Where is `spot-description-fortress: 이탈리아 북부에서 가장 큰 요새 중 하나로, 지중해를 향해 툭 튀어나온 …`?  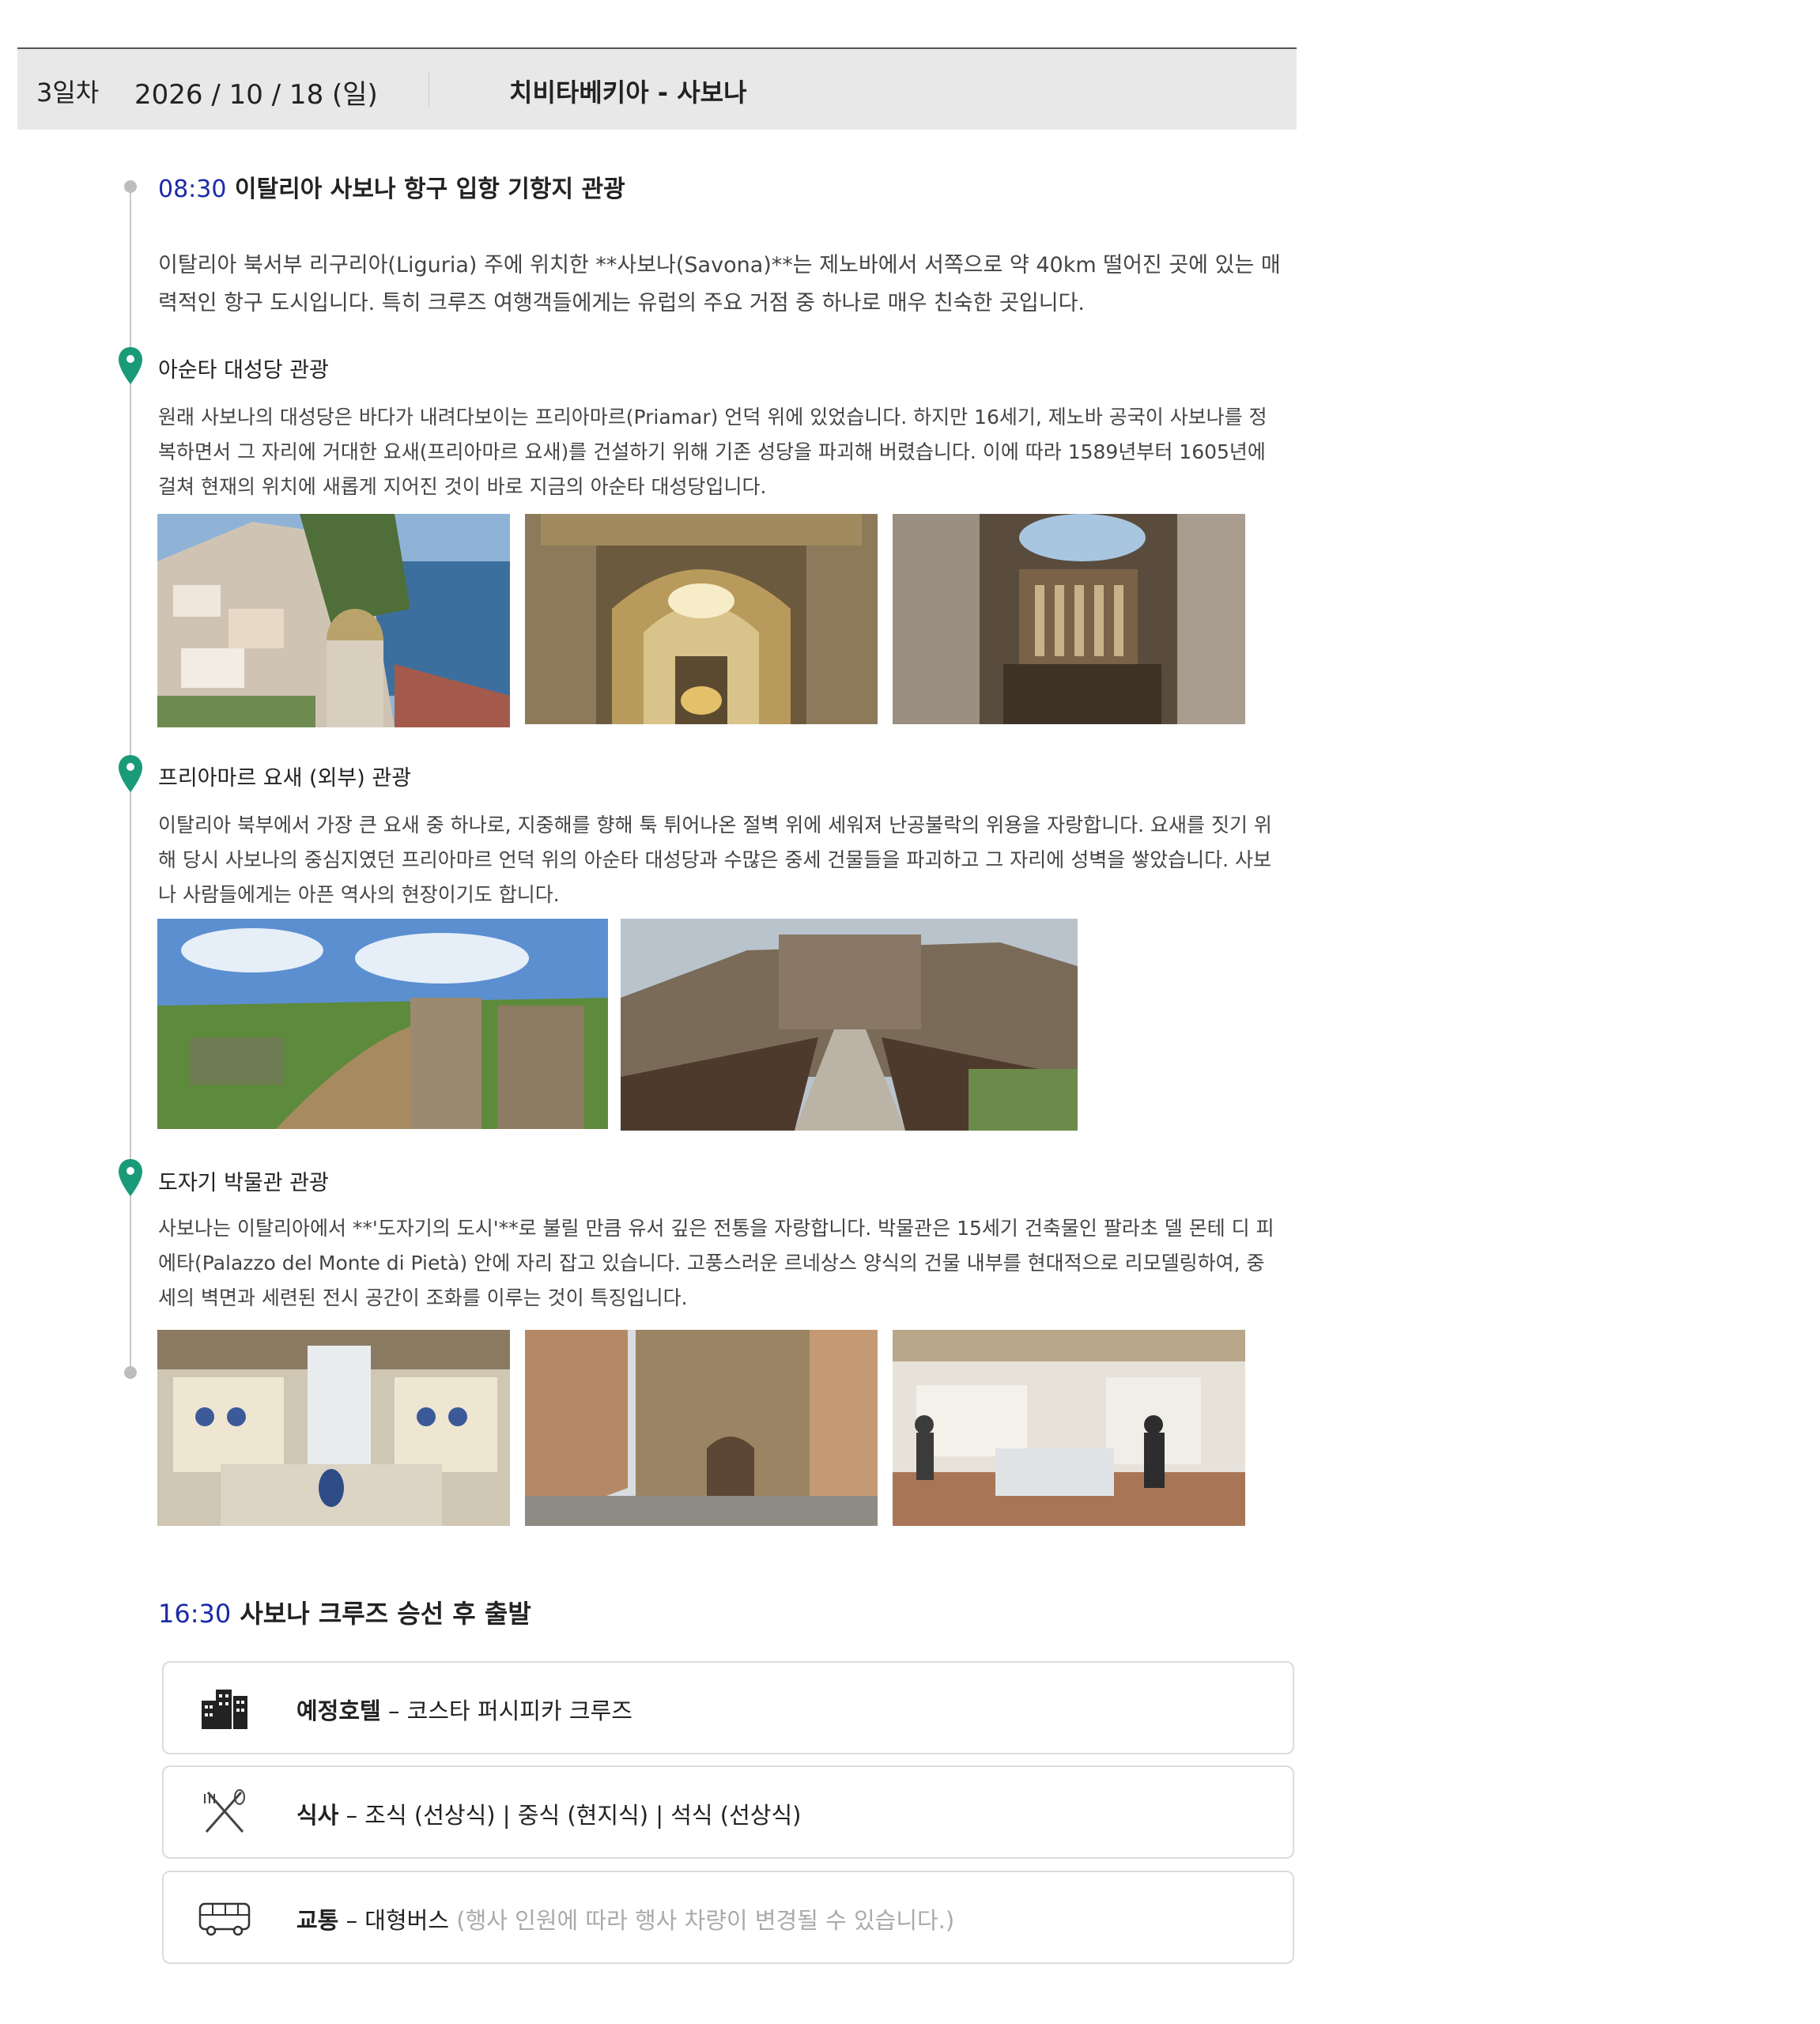
spot-description-fortress: 이탈리아 북부에서 가장 큰 요새 중 하나로, 지중해를 향해 툭 튀어나온 … is located at coordinates (715, 860).